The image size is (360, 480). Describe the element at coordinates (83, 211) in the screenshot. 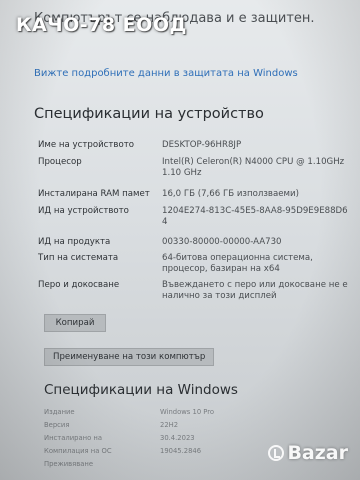

I see `spec-label: ИД на устройството` at that location.